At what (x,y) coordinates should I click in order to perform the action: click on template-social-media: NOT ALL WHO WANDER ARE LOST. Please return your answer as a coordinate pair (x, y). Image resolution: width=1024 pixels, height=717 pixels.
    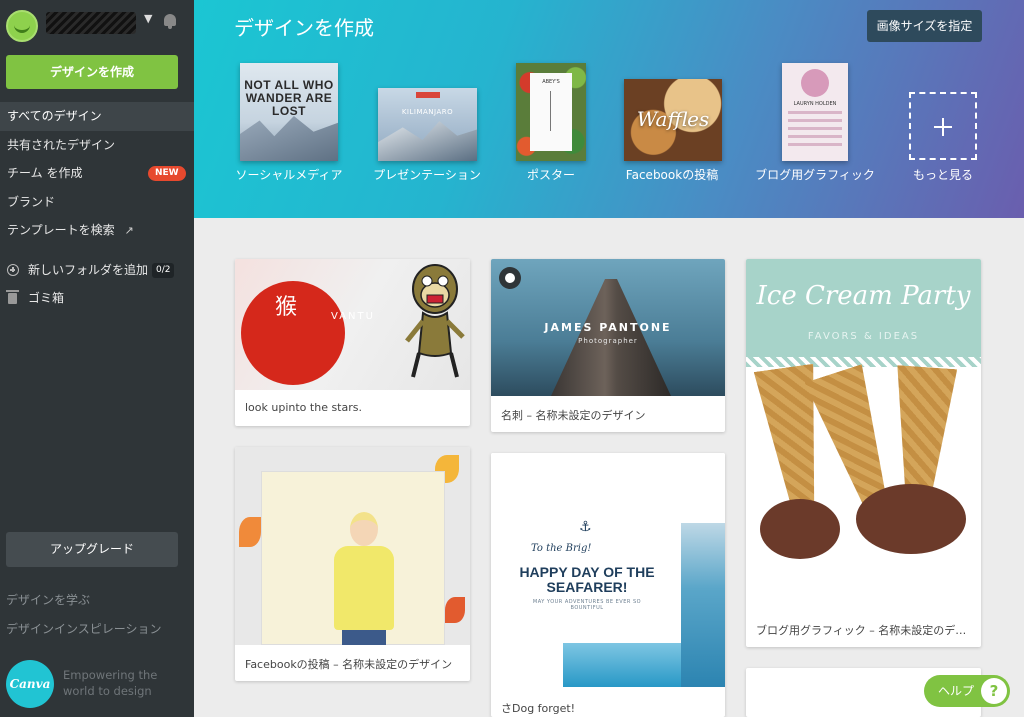
    Looking at the image, I should click on (289, 112).